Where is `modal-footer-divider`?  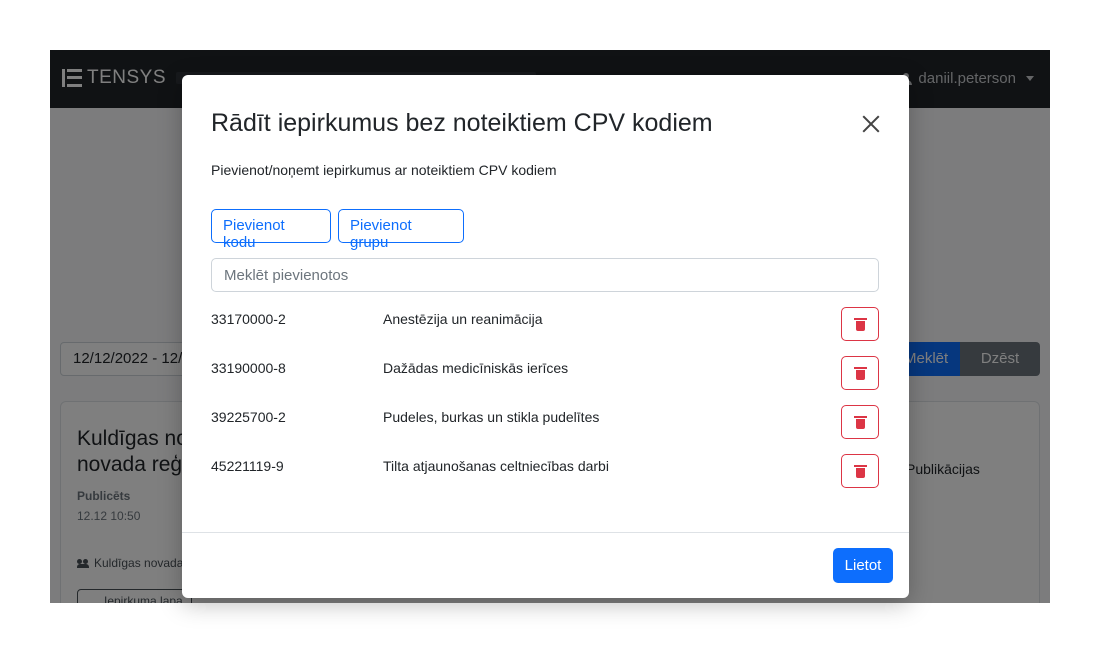 modal-footer-divider is located at coordinates (545, 532).